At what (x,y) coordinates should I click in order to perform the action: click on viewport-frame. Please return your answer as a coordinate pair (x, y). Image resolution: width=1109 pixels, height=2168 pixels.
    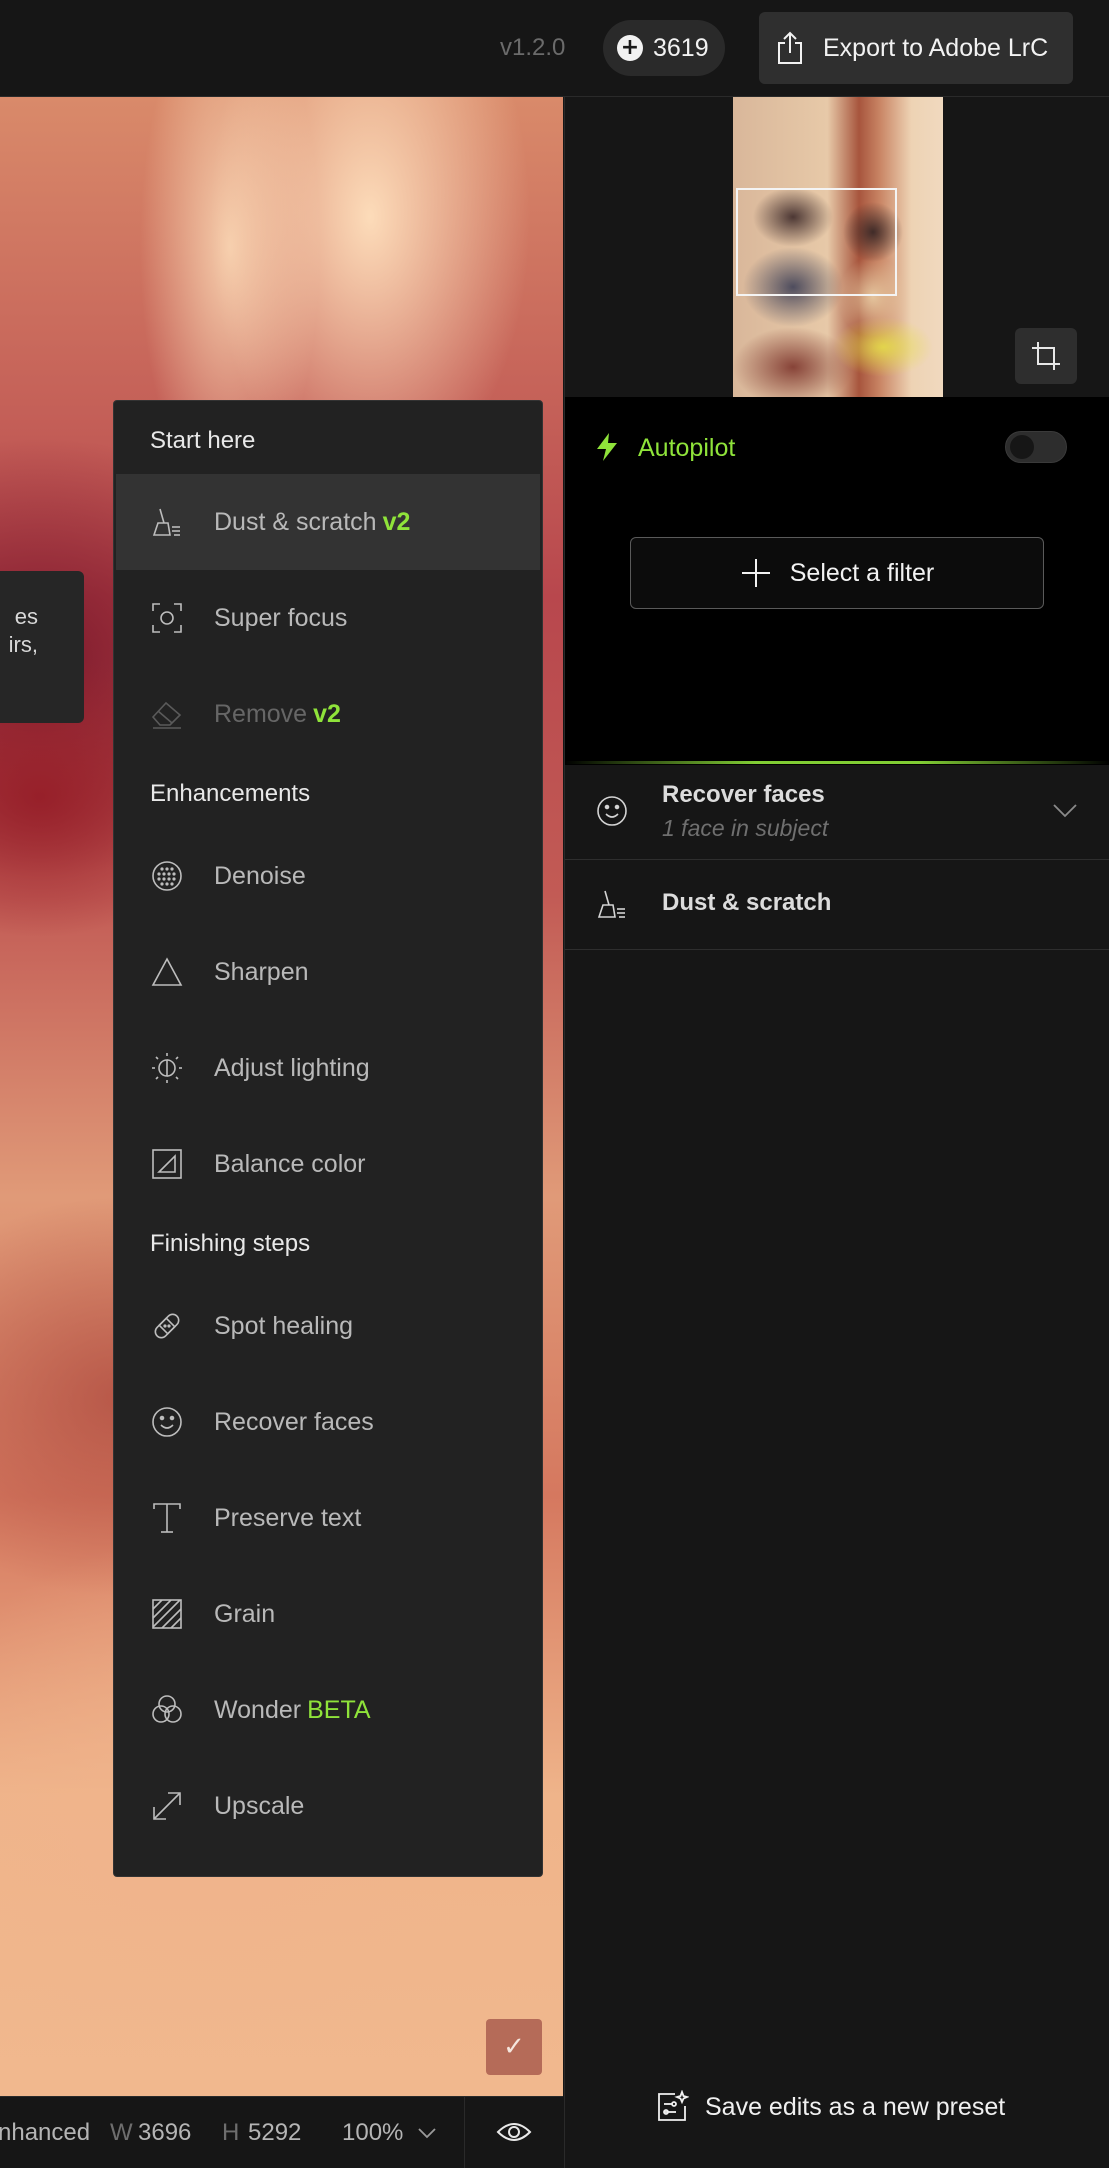
    Looking at the image, I should click on (816, 242).